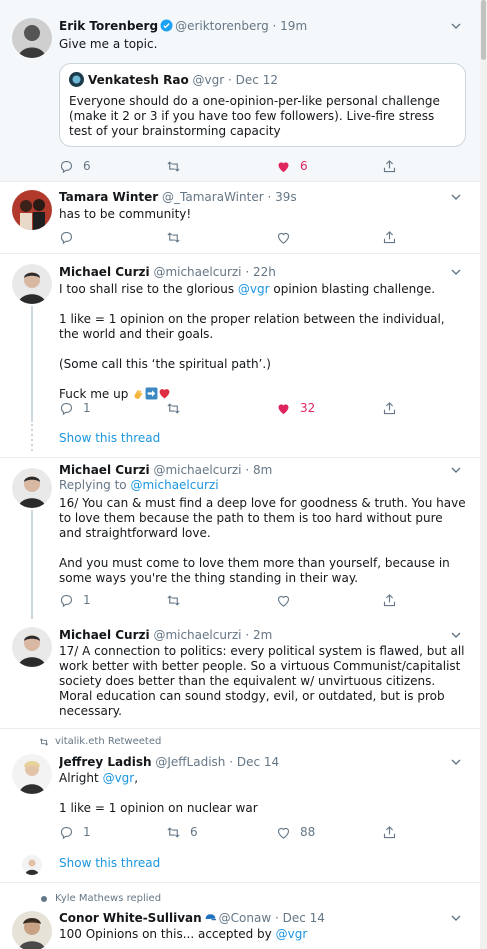 This screenshot has width=487, height=949. Describe the element at coordinates (108, 26) in the screenshot. I see `author-name: Erik Torenberg` at that location.